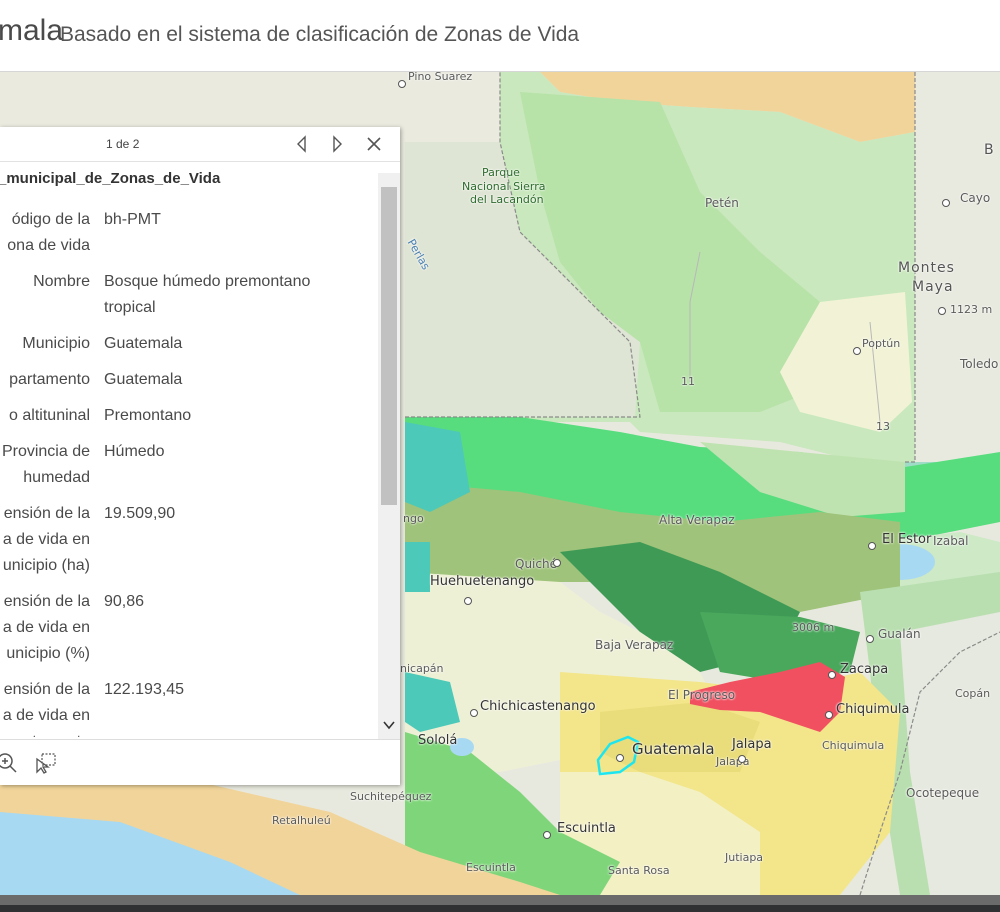  What do you see at coordinates (143, 379) in the screenshot?
I see `attribute-value-line: Guatemala` at bounding box center [143, 379].